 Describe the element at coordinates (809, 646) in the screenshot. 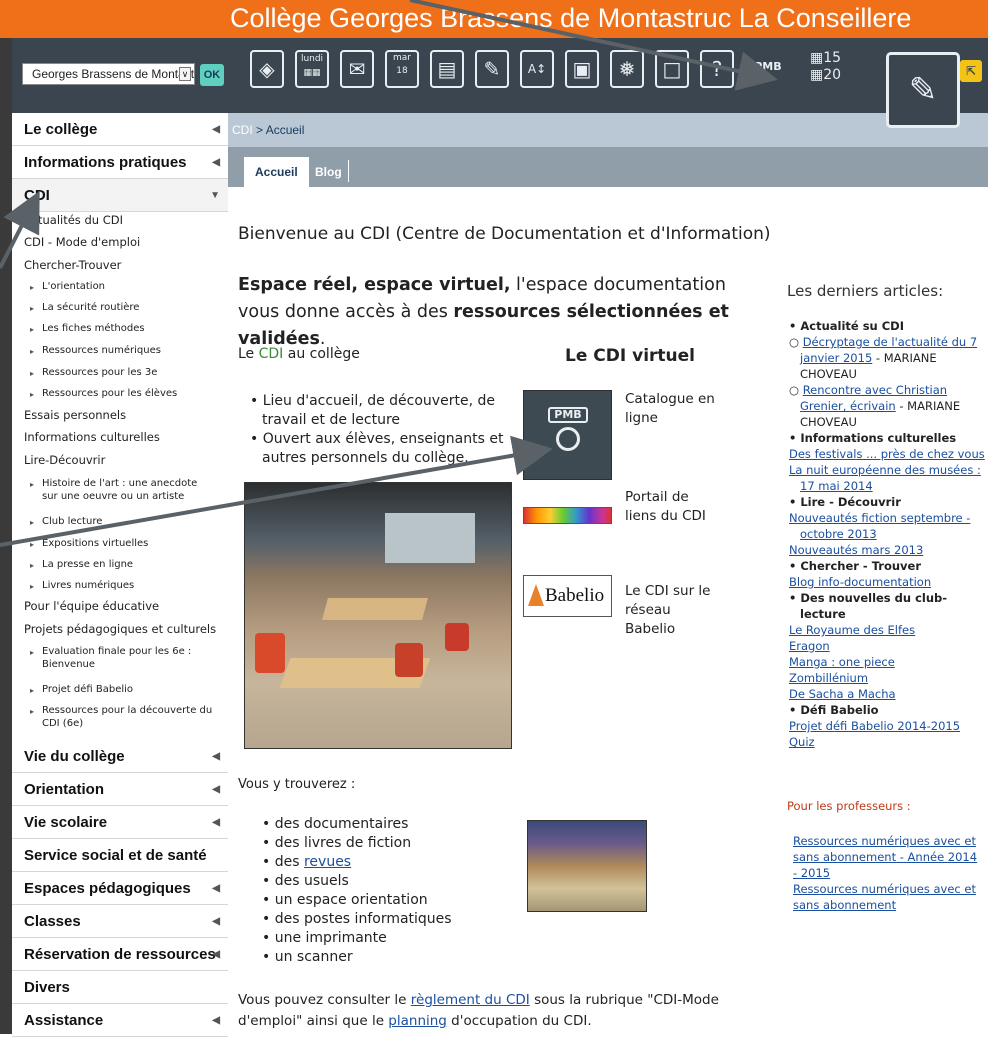

I see `article-link: Eragon` at that location.